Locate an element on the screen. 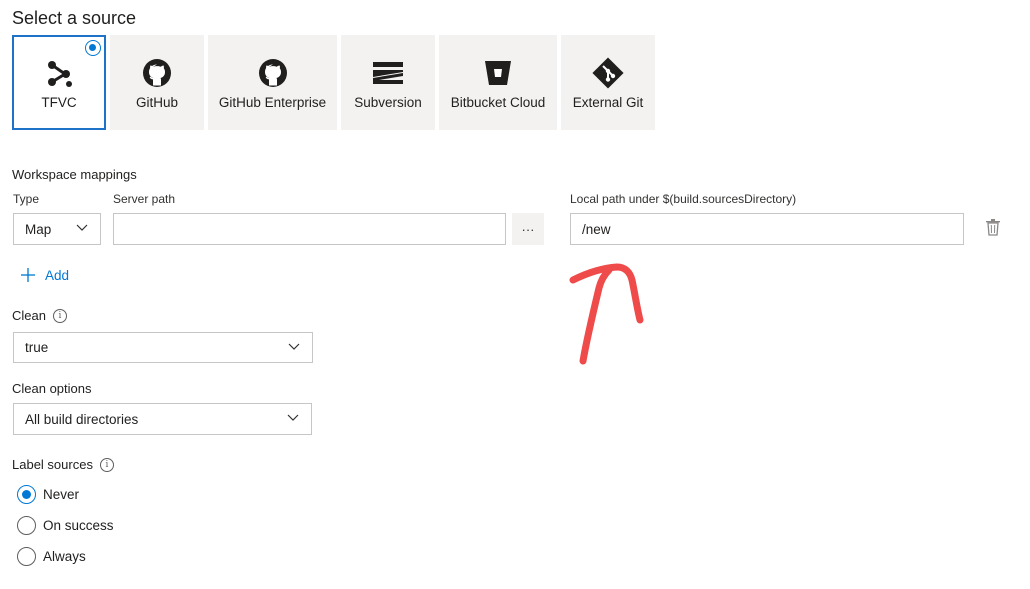 The height and width of the screenshot is (589, 1030). source-tile-subversion: Subversion is located at coordinates (388, 82).